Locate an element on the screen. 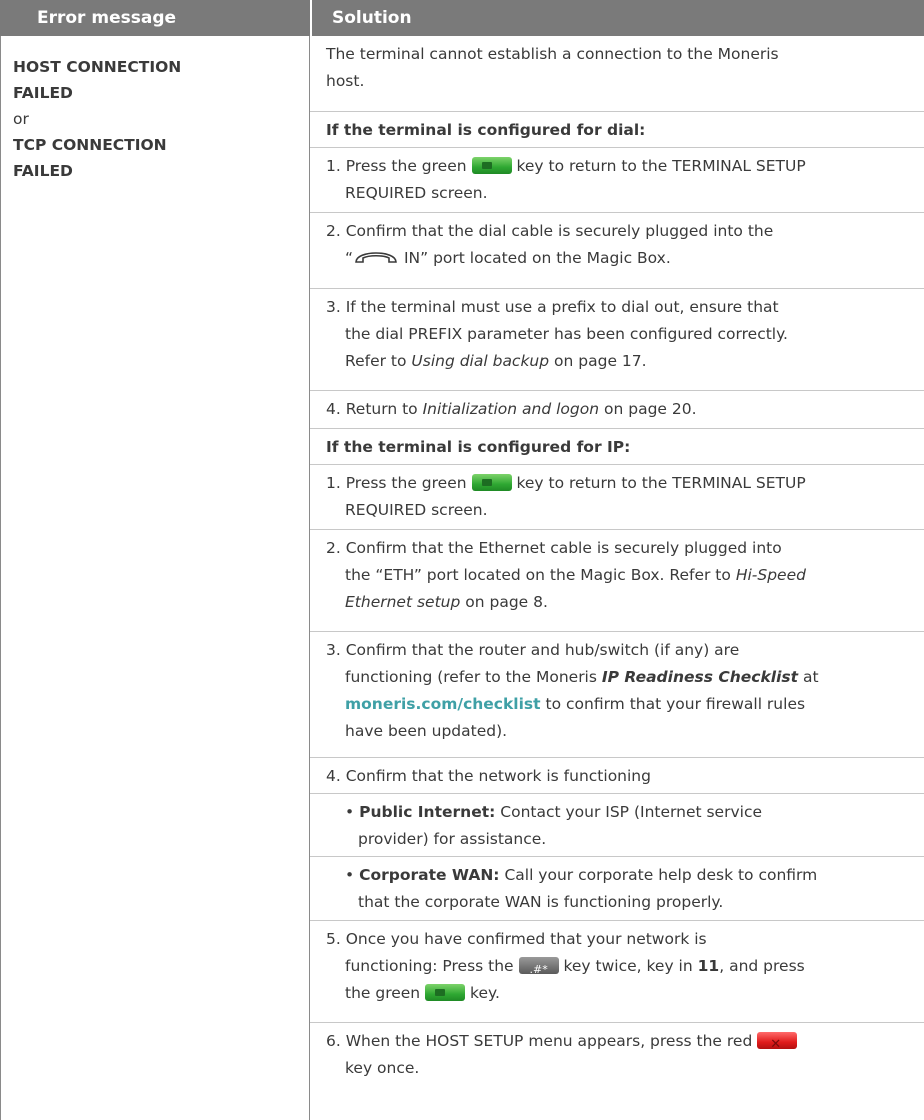 This screenshot has width=924, height=1120. corporate-wan-label: Corporate WAN: is located at coordinates (429, 875).